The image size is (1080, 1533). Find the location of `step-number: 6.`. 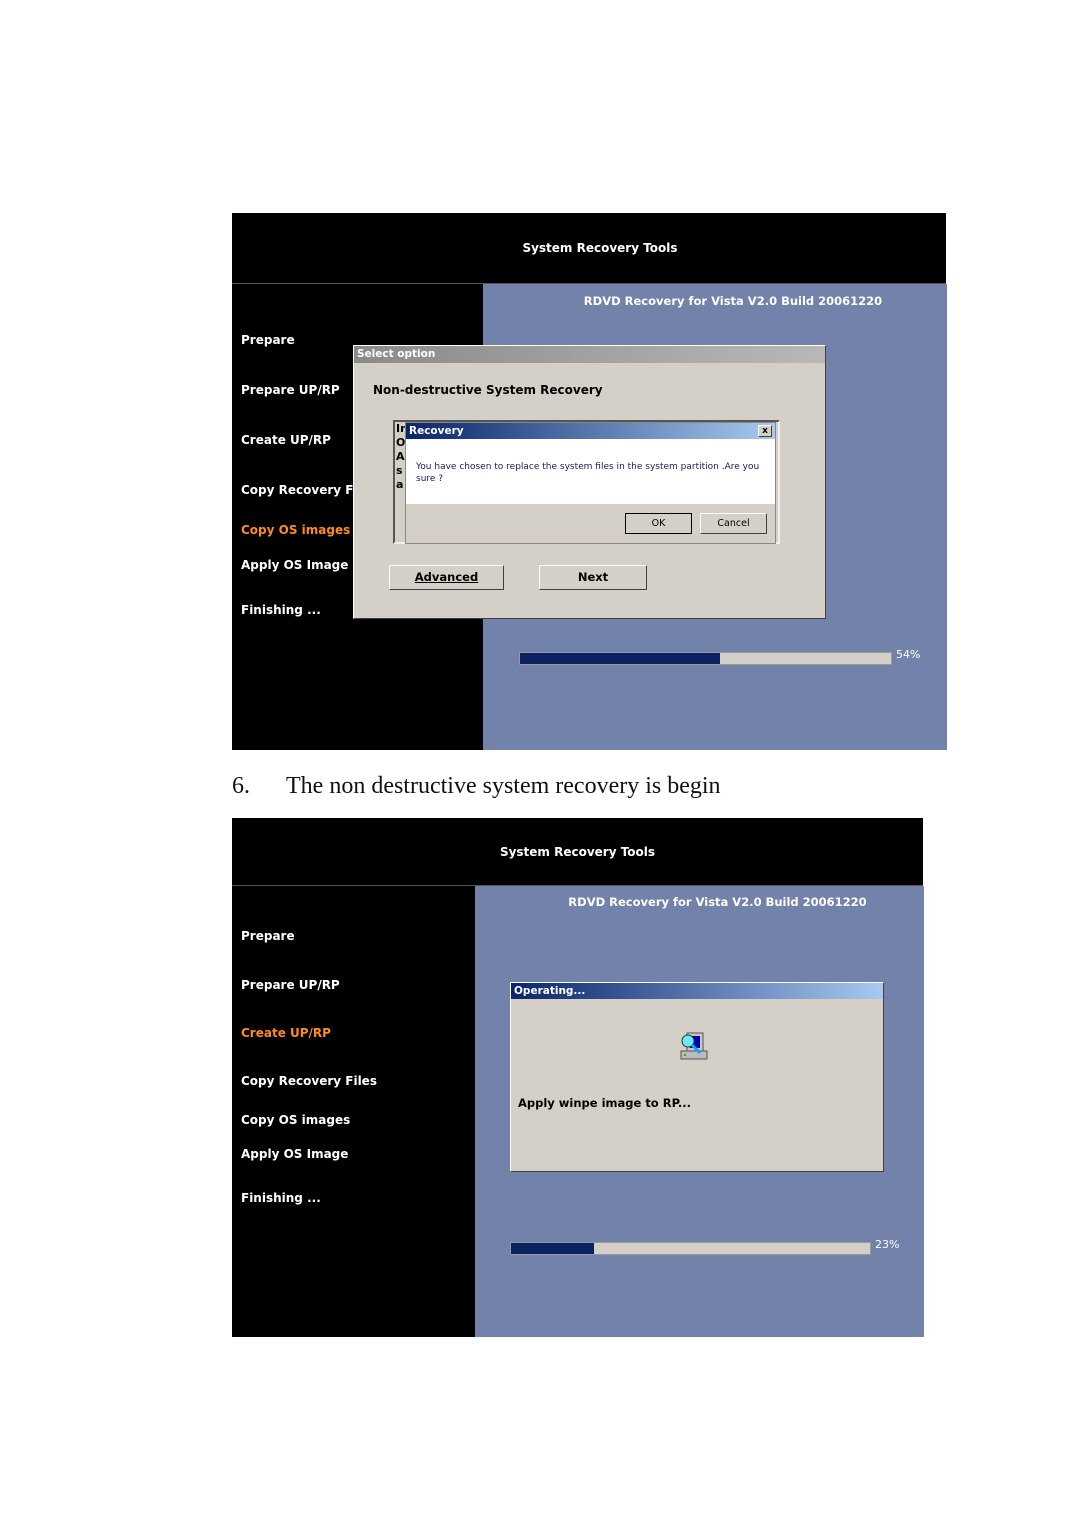

step-number: 6. is located at coordinates (241, 786).